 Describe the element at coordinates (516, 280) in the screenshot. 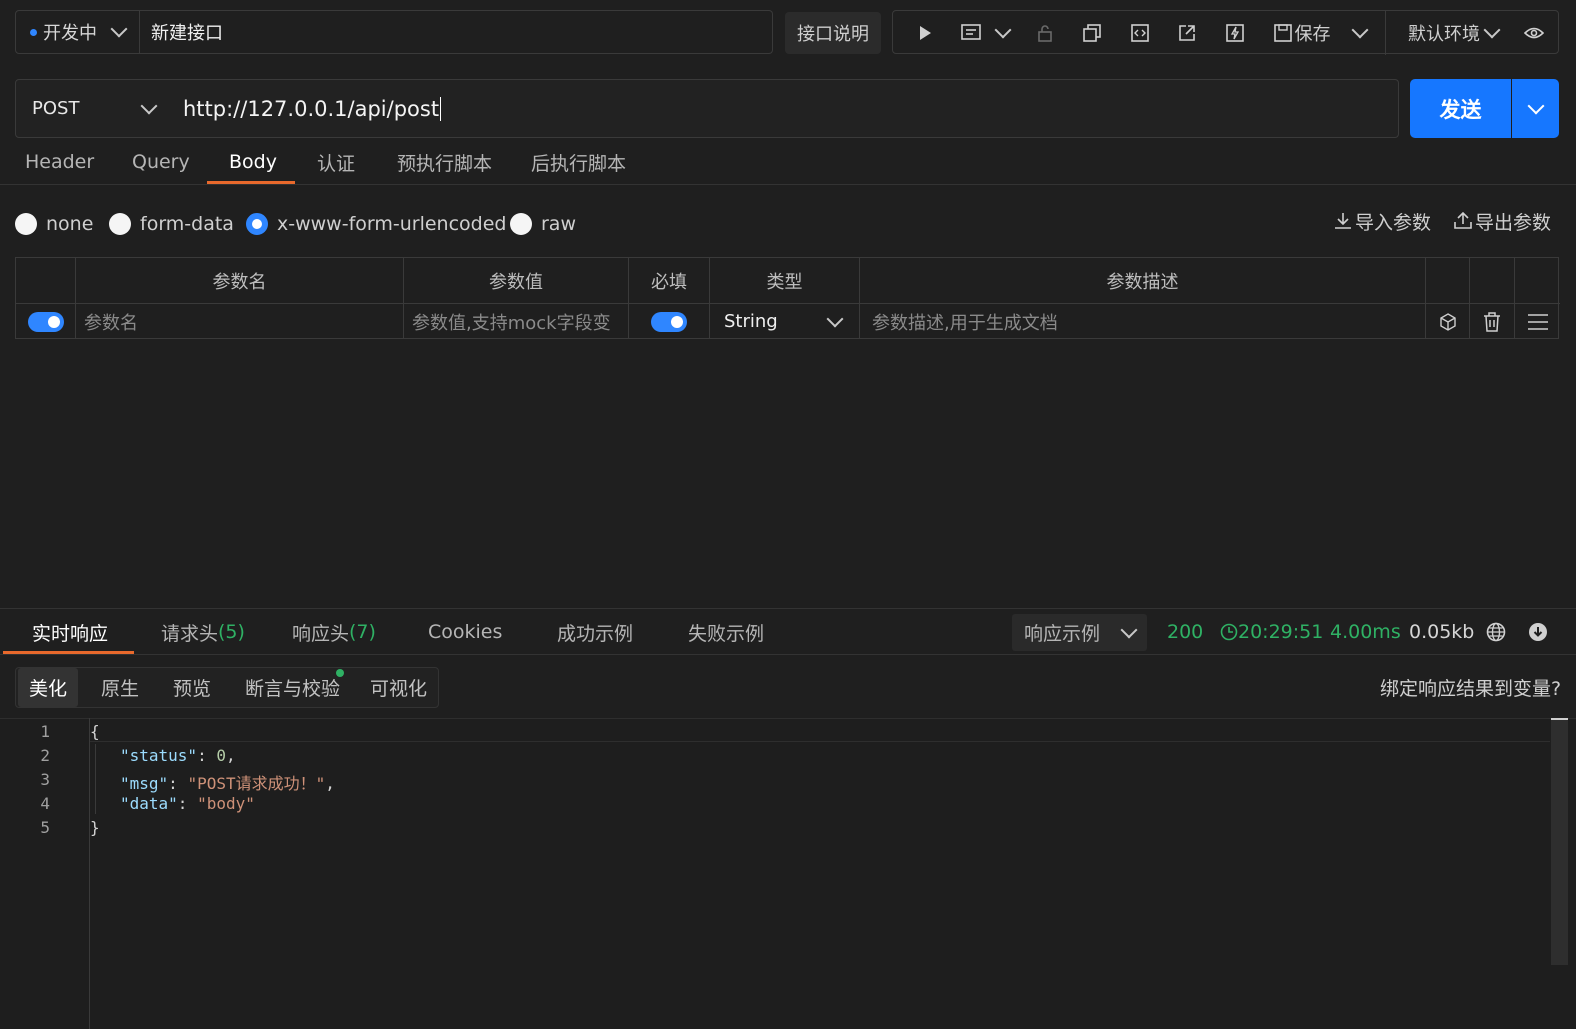

I see `col-param-value: 参数值` at that location.